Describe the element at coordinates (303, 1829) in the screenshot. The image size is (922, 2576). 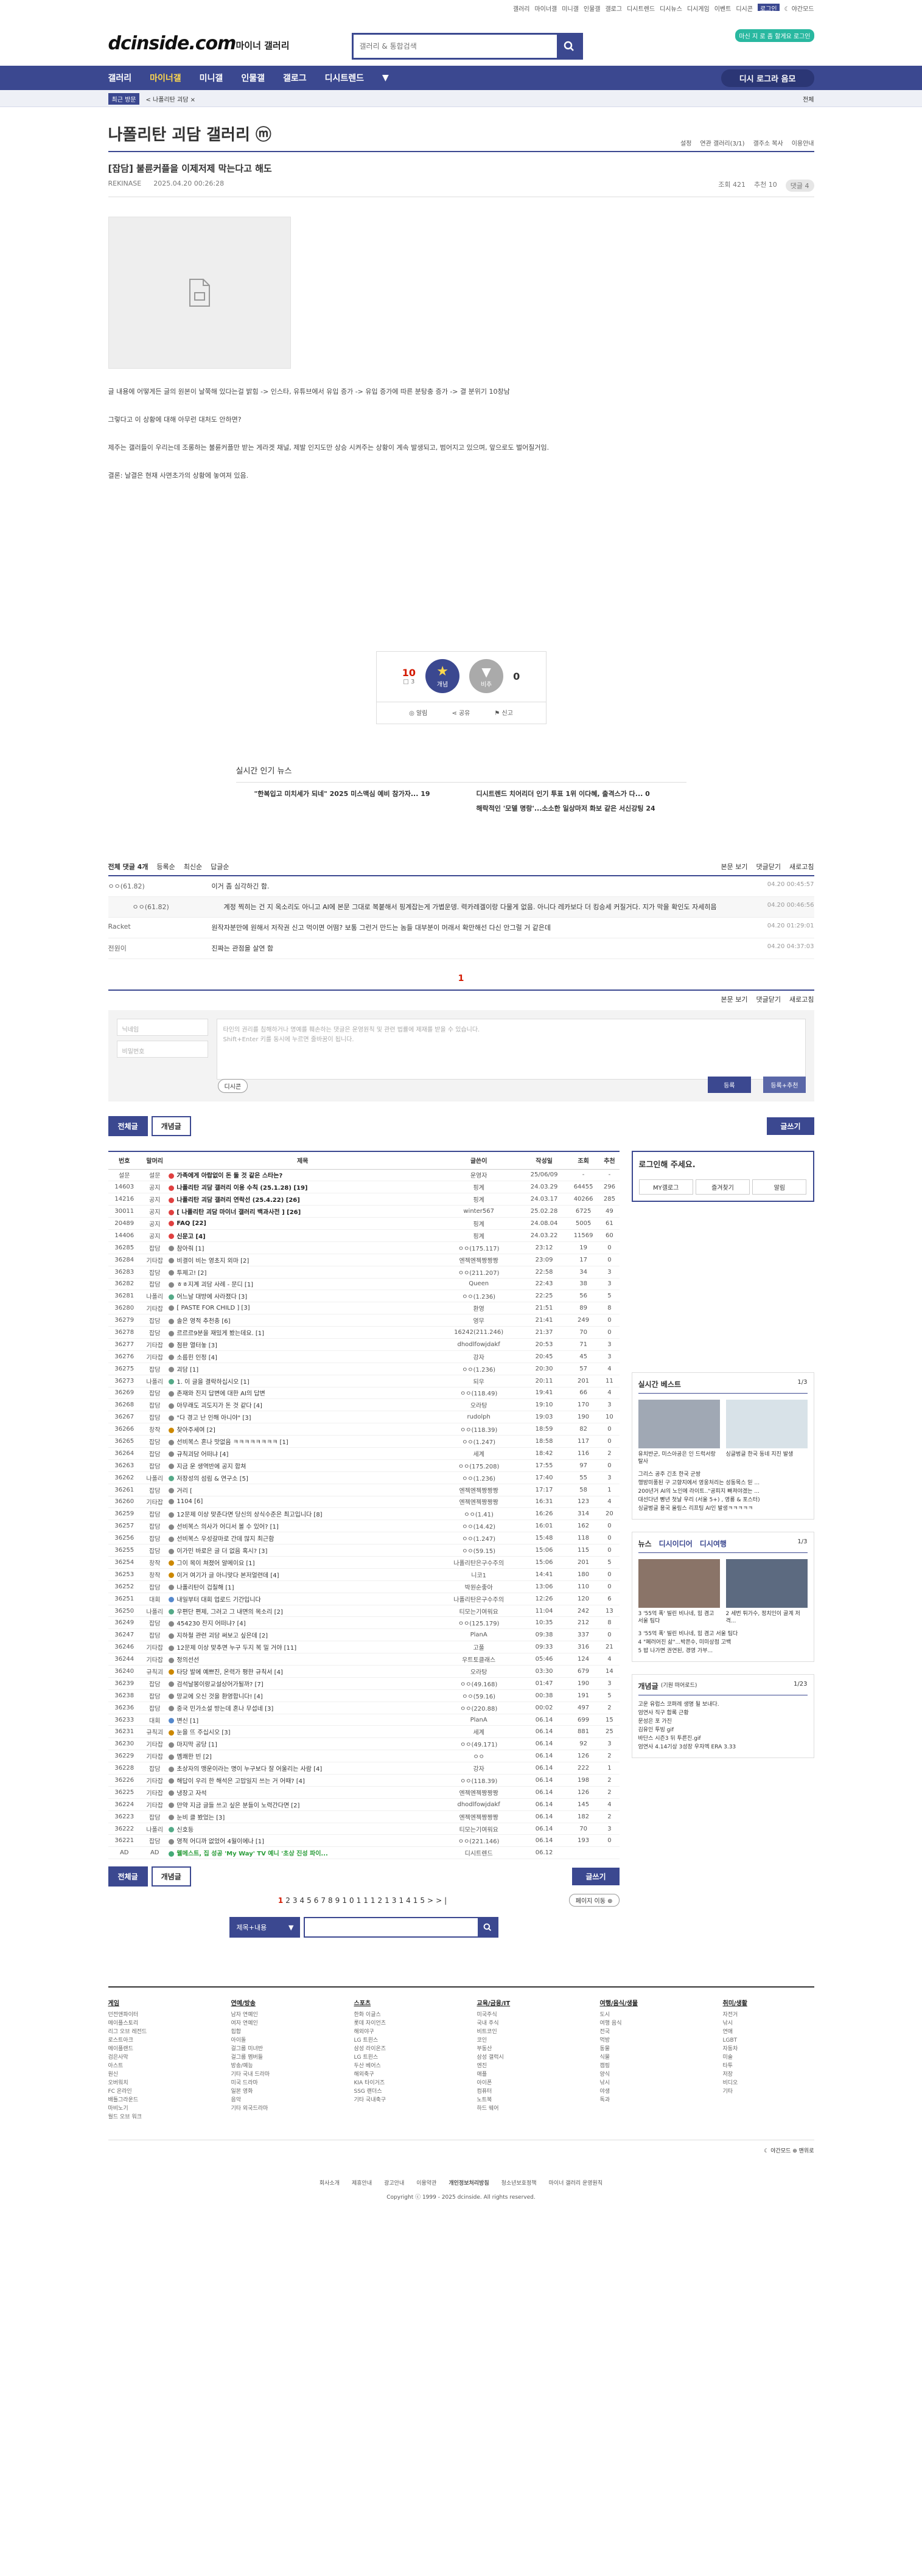
I see `post-title-cell: 신호등` at that location.